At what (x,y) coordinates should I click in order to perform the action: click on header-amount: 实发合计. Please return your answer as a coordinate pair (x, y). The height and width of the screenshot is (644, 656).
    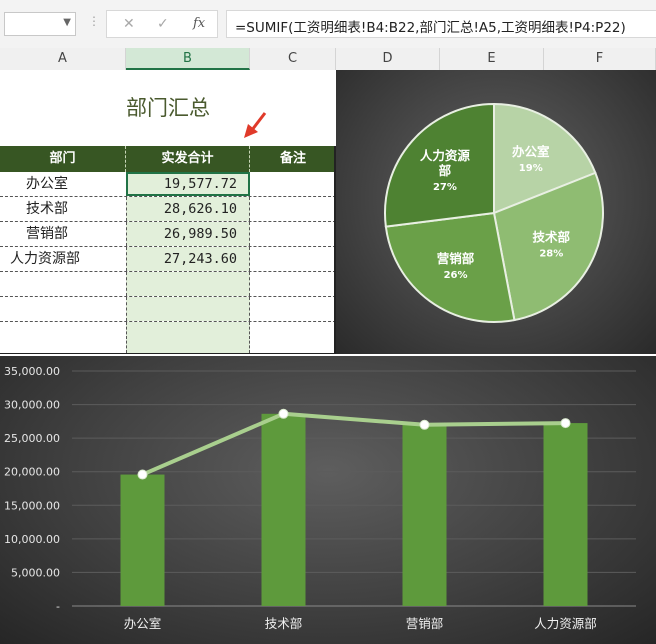
    Looking at the image, I should click on (188, 159).